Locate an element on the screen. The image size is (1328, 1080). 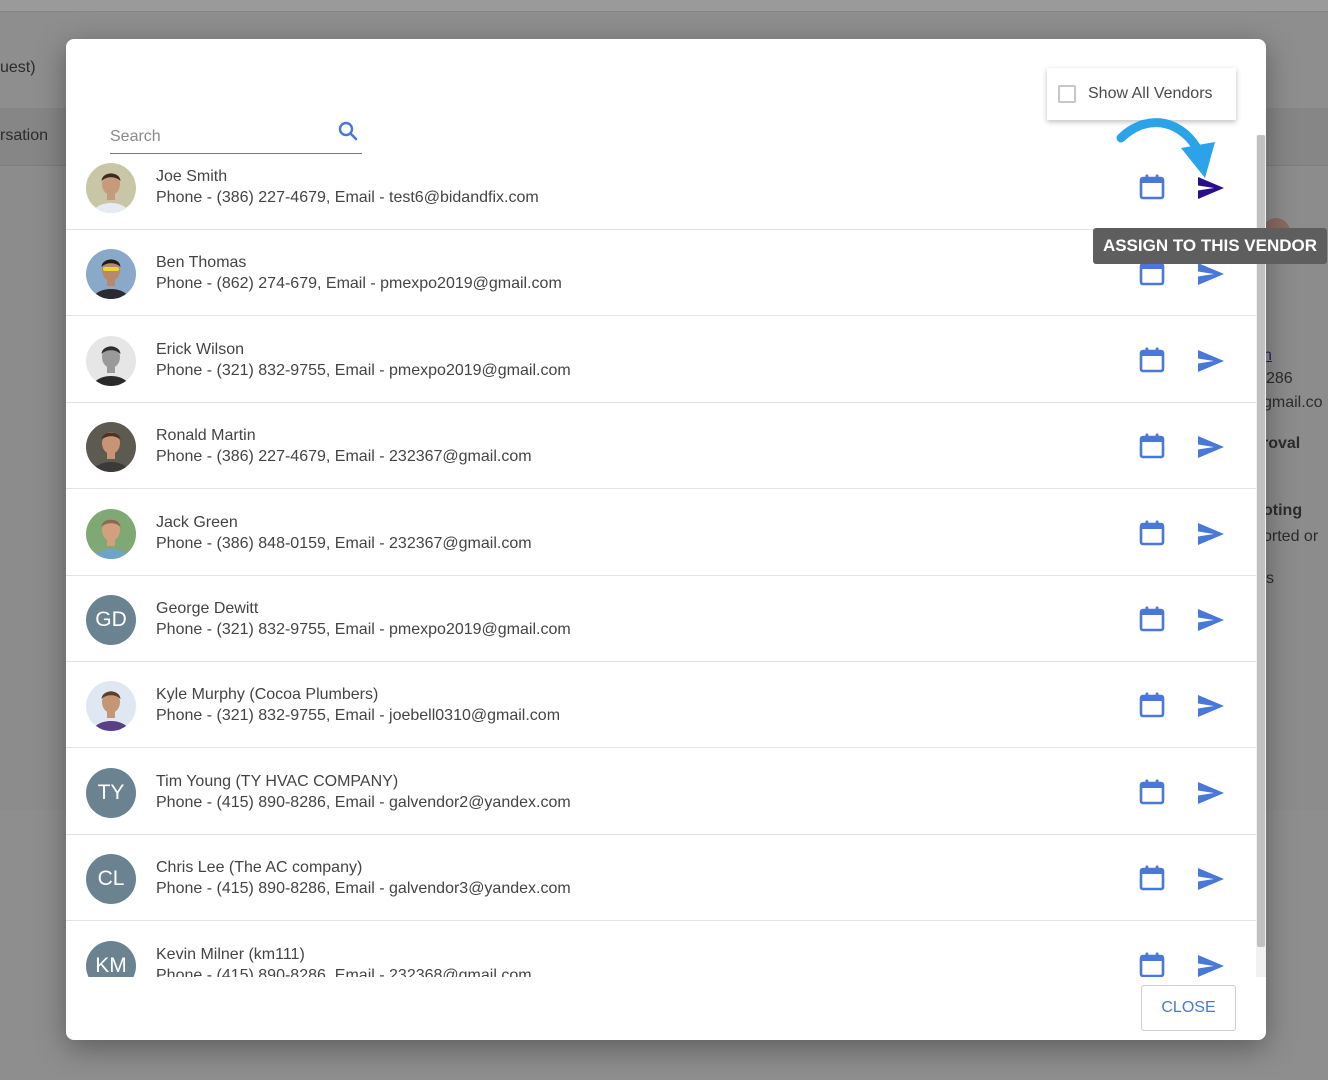
show-all-vendors-label: Show All Vendors is located at coordinates (1150, 93).